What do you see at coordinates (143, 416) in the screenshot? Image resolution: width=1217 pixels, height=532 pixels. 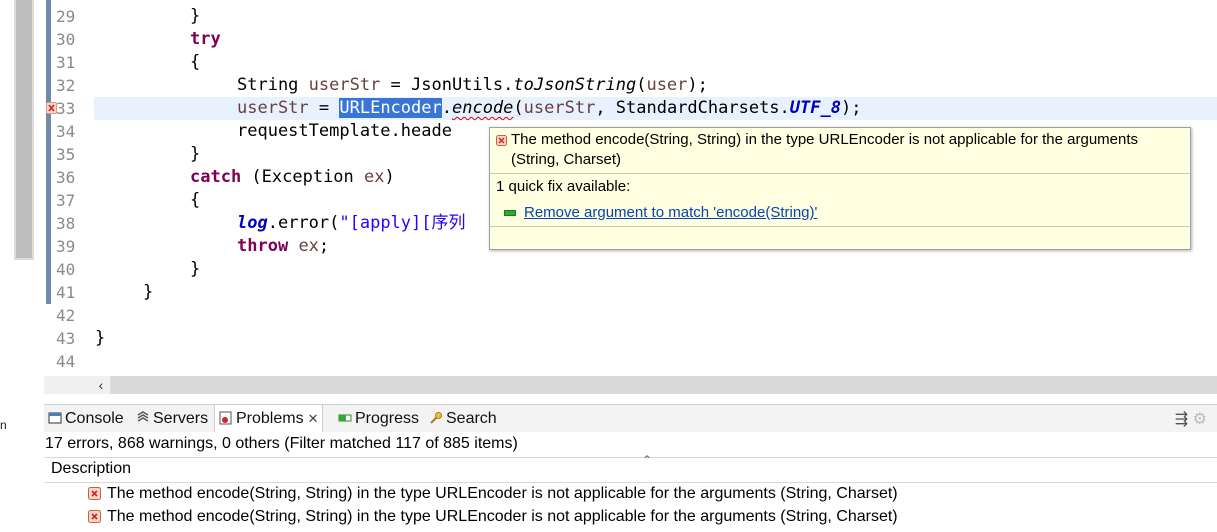 I see `servers-icon` at bounding box center [143, 416].